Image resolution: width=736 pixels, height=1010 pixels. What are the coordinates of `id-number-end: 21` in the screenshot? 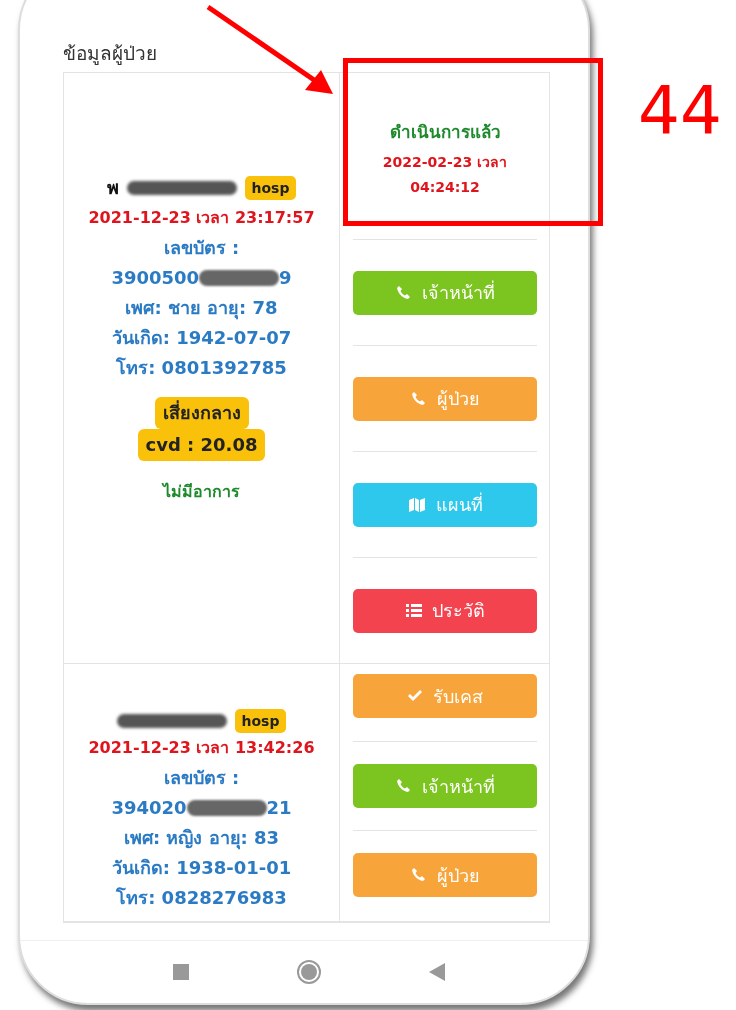 It's located at (279, 808).